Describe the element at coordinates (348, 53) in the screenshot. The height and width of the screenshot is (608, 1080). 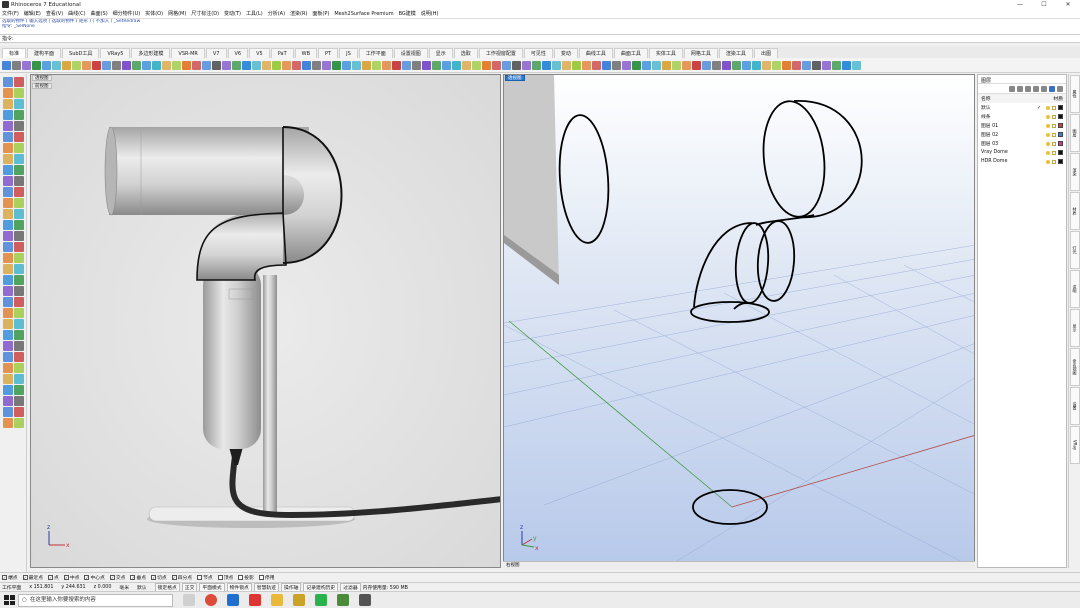
I see `tab-js: JS` at that location.